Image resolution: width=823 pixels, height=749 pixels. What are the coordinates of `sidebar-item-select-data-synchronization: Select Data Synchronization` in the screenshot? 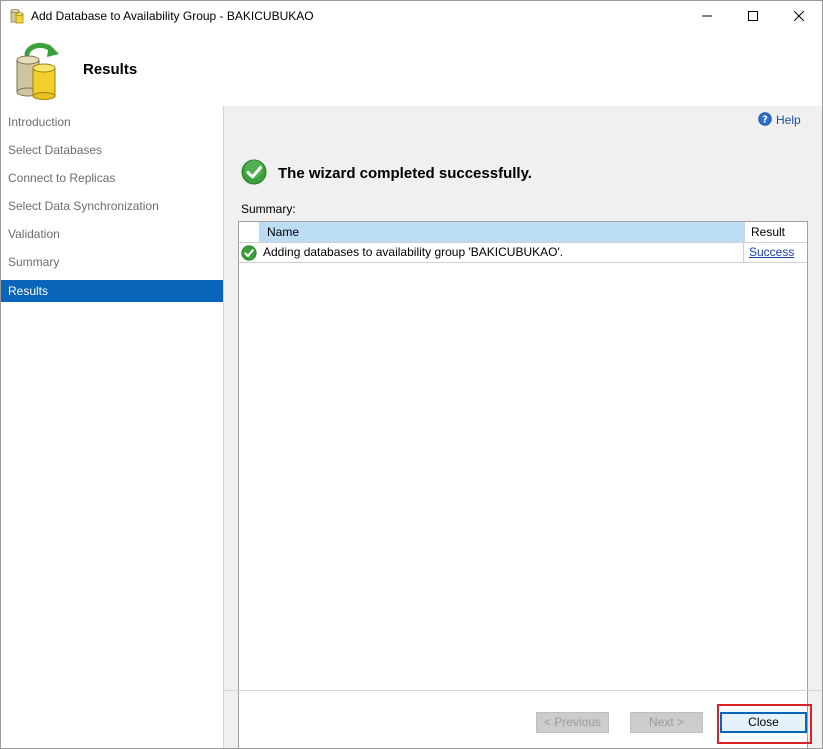 It's located at (112, 206).